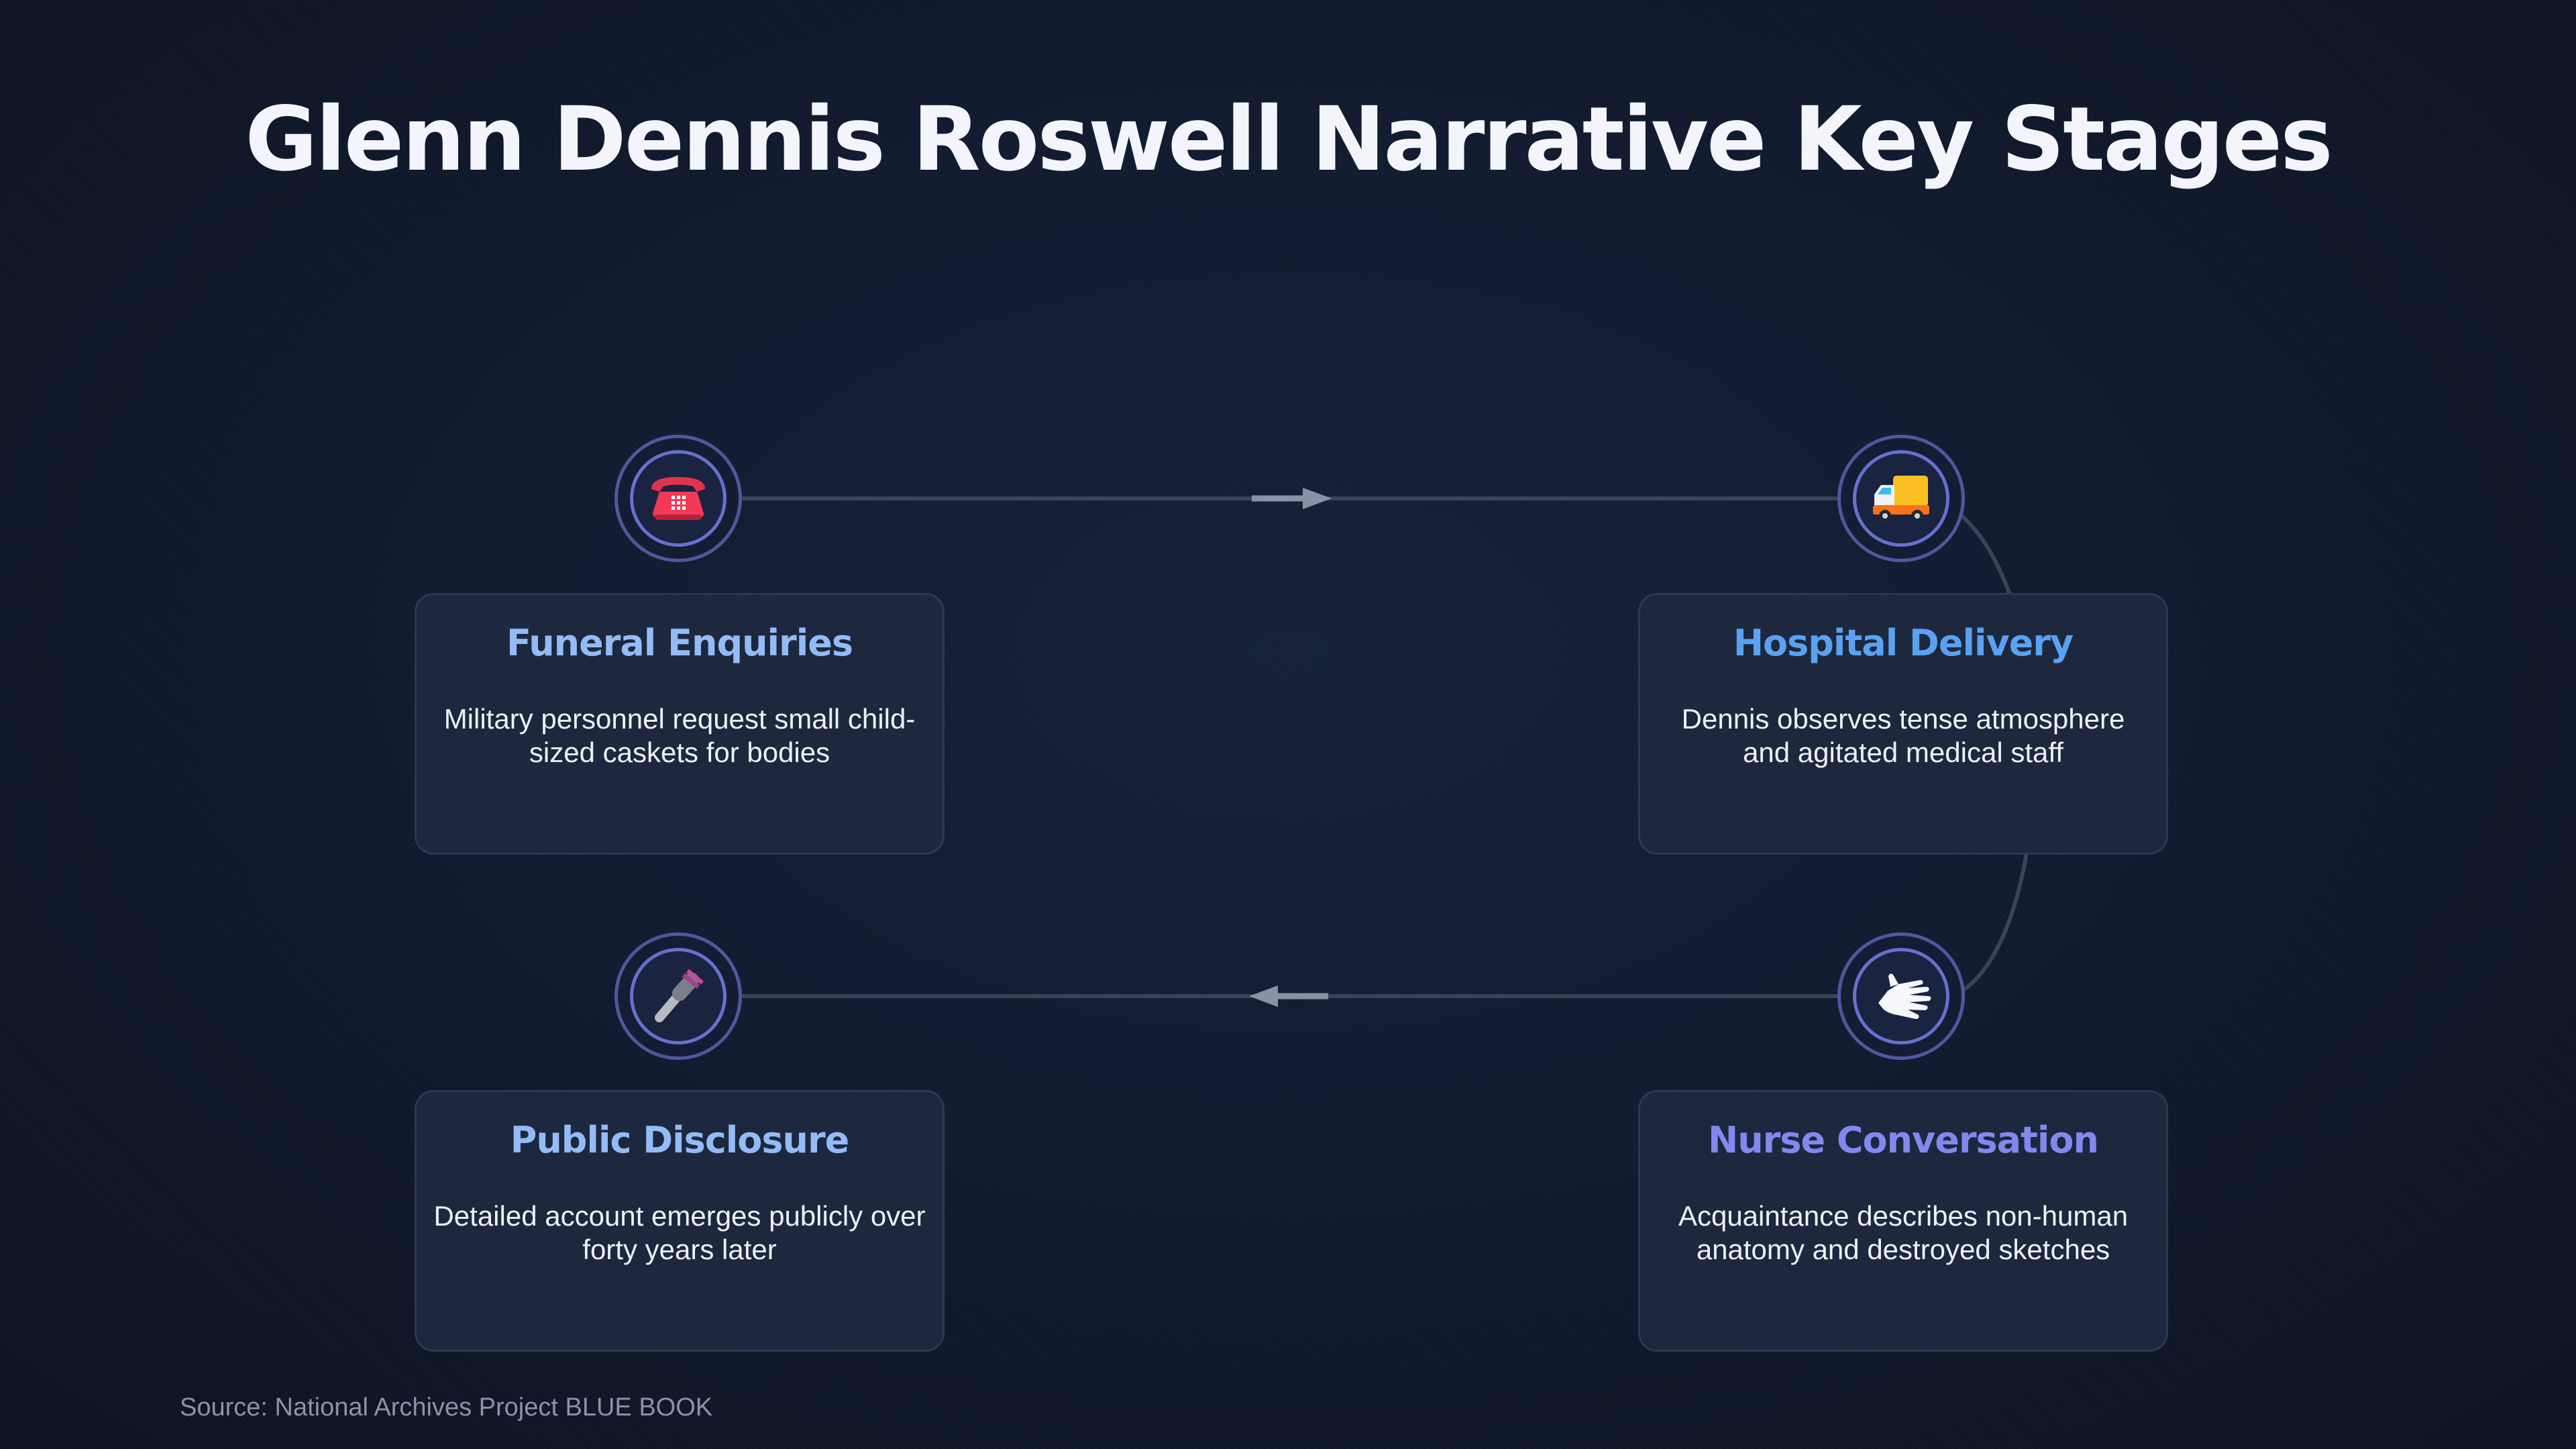  I want to click on hand-icon, so click(1904, 996).